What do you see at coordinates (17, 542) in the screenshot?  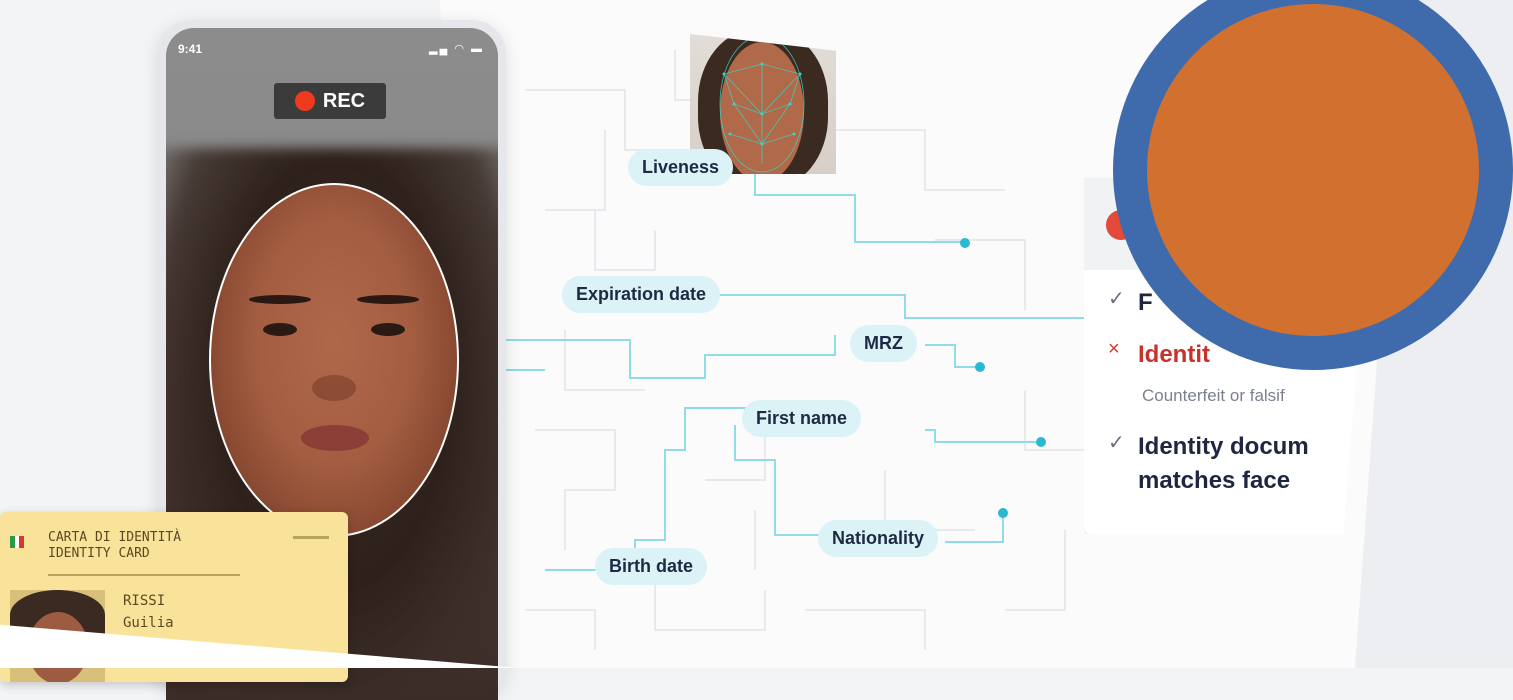 I see `italy-flag-icon` at bounding box center [17, 542].